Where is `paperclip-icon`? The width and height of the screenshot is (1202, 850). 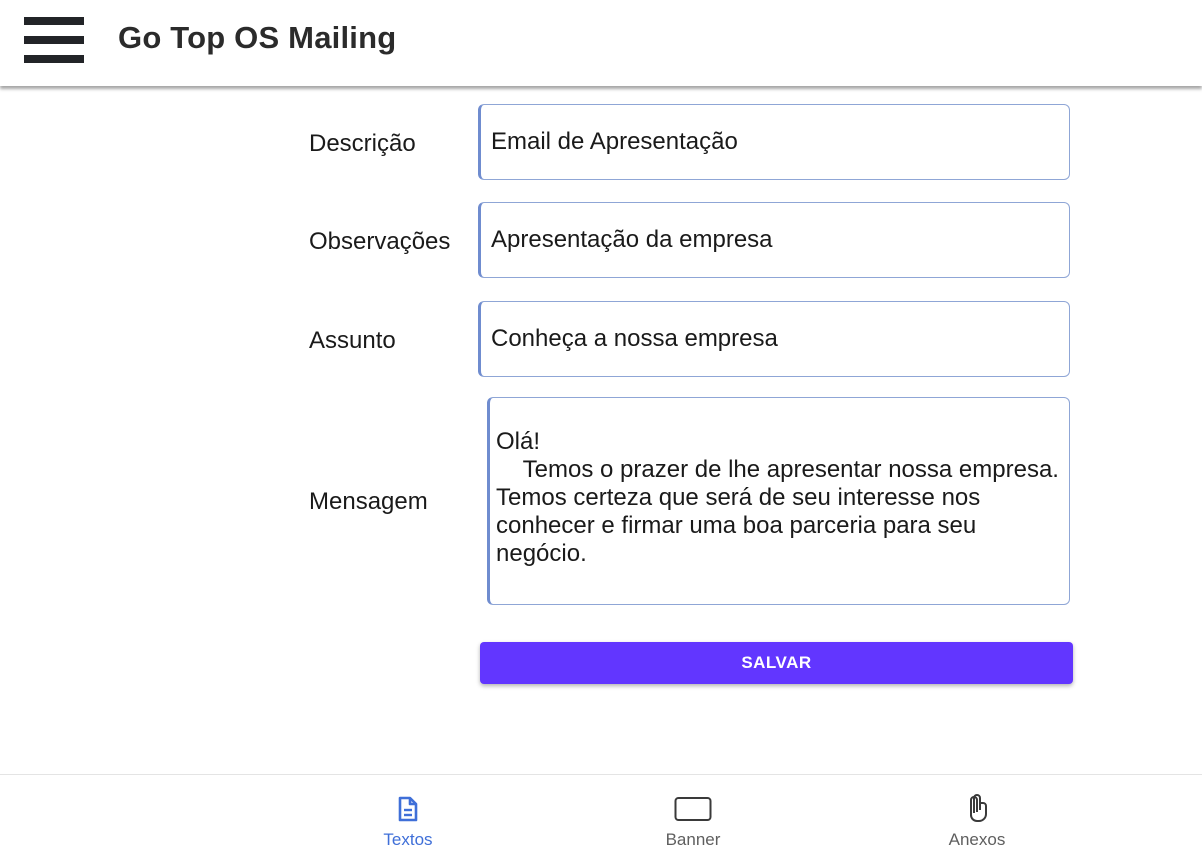
paperclip-icon is located at coordinates (977, 809).